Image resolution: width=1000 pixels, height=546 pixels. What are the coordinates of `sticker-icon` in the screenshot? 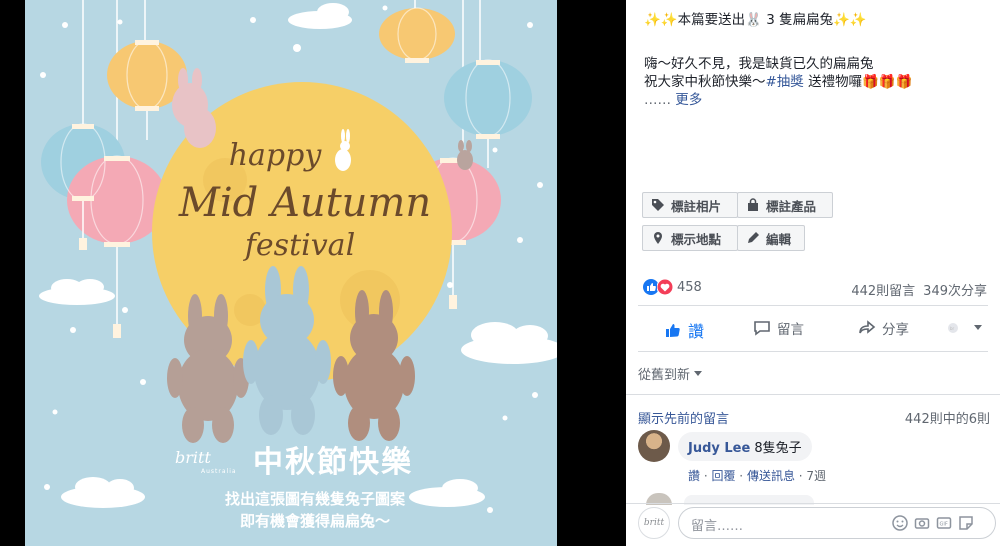 It's located at (966, 523).